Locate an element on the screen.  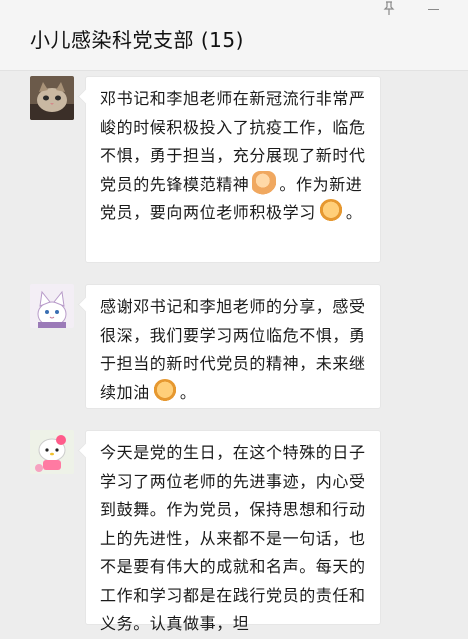
minimize-icon is located at coordinates (434, 9).